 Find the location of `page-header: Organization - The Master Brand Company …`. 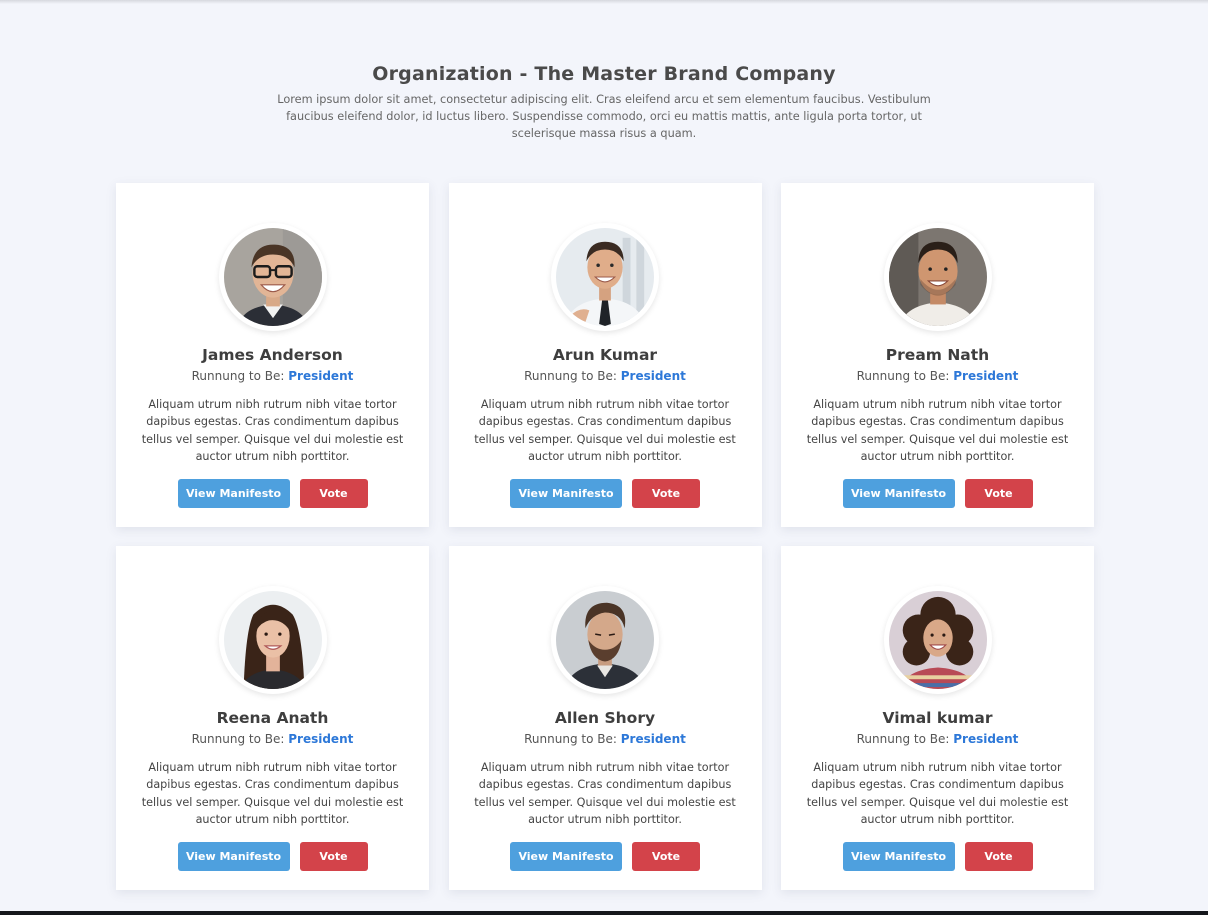

page-header: Organization - The Master Brand Company … is located at coordinates (604, 101).